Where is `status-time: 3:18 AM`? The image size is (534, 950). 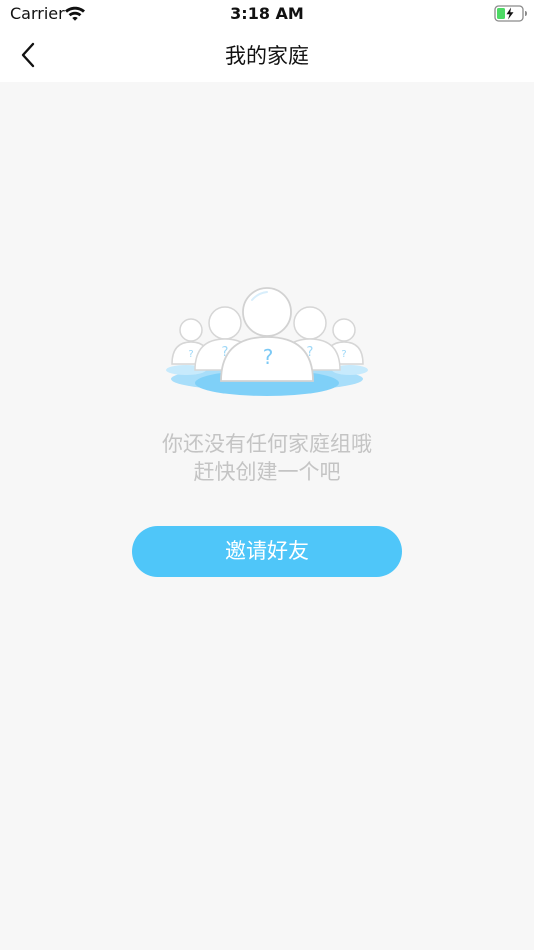 status-time: 3:18 AM is located at coordinates (267, 13).